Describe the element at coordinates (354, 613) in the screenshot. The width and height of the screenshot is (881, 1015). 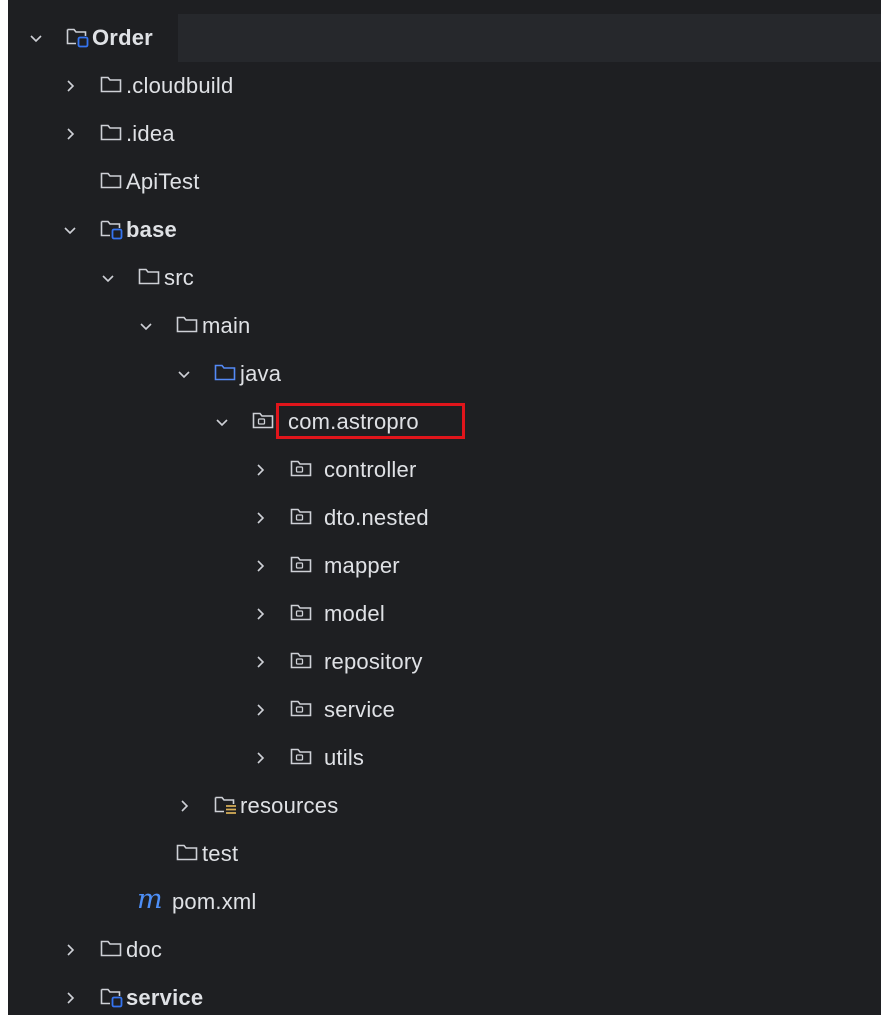
I see `tree-node-label: model` at that location.